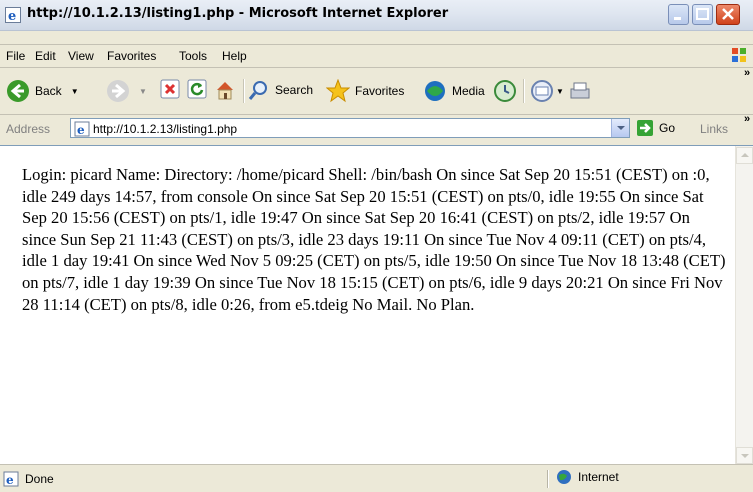 The width and height of the screenshot is (753, 492). I want to click on toolbar-overflow-chevron: », so click(747, 73).